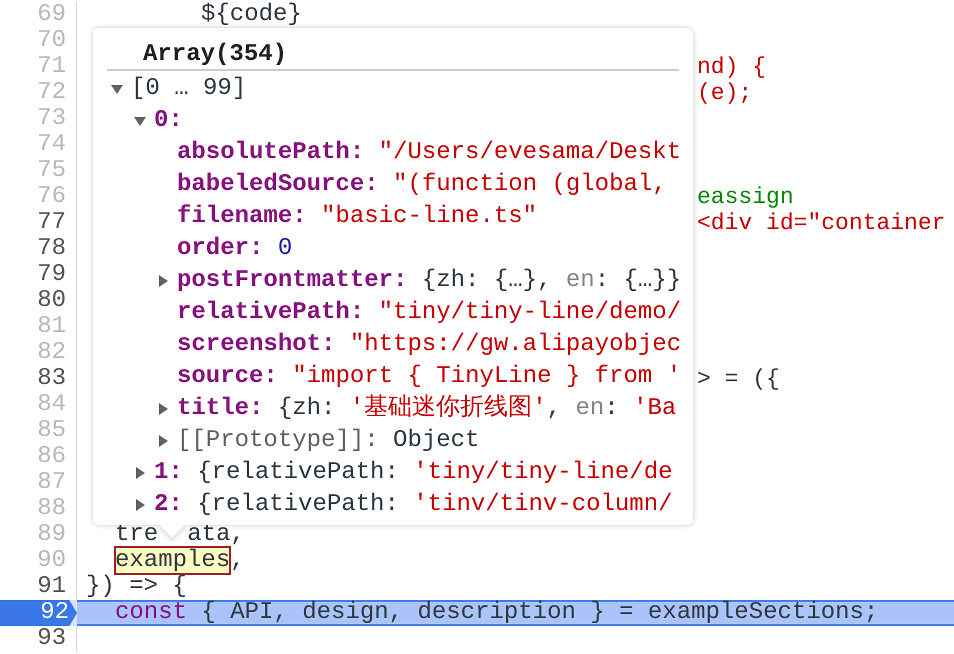  I want to click on code-text: { API, design, description } = exampleSections;, so click(539, 612).